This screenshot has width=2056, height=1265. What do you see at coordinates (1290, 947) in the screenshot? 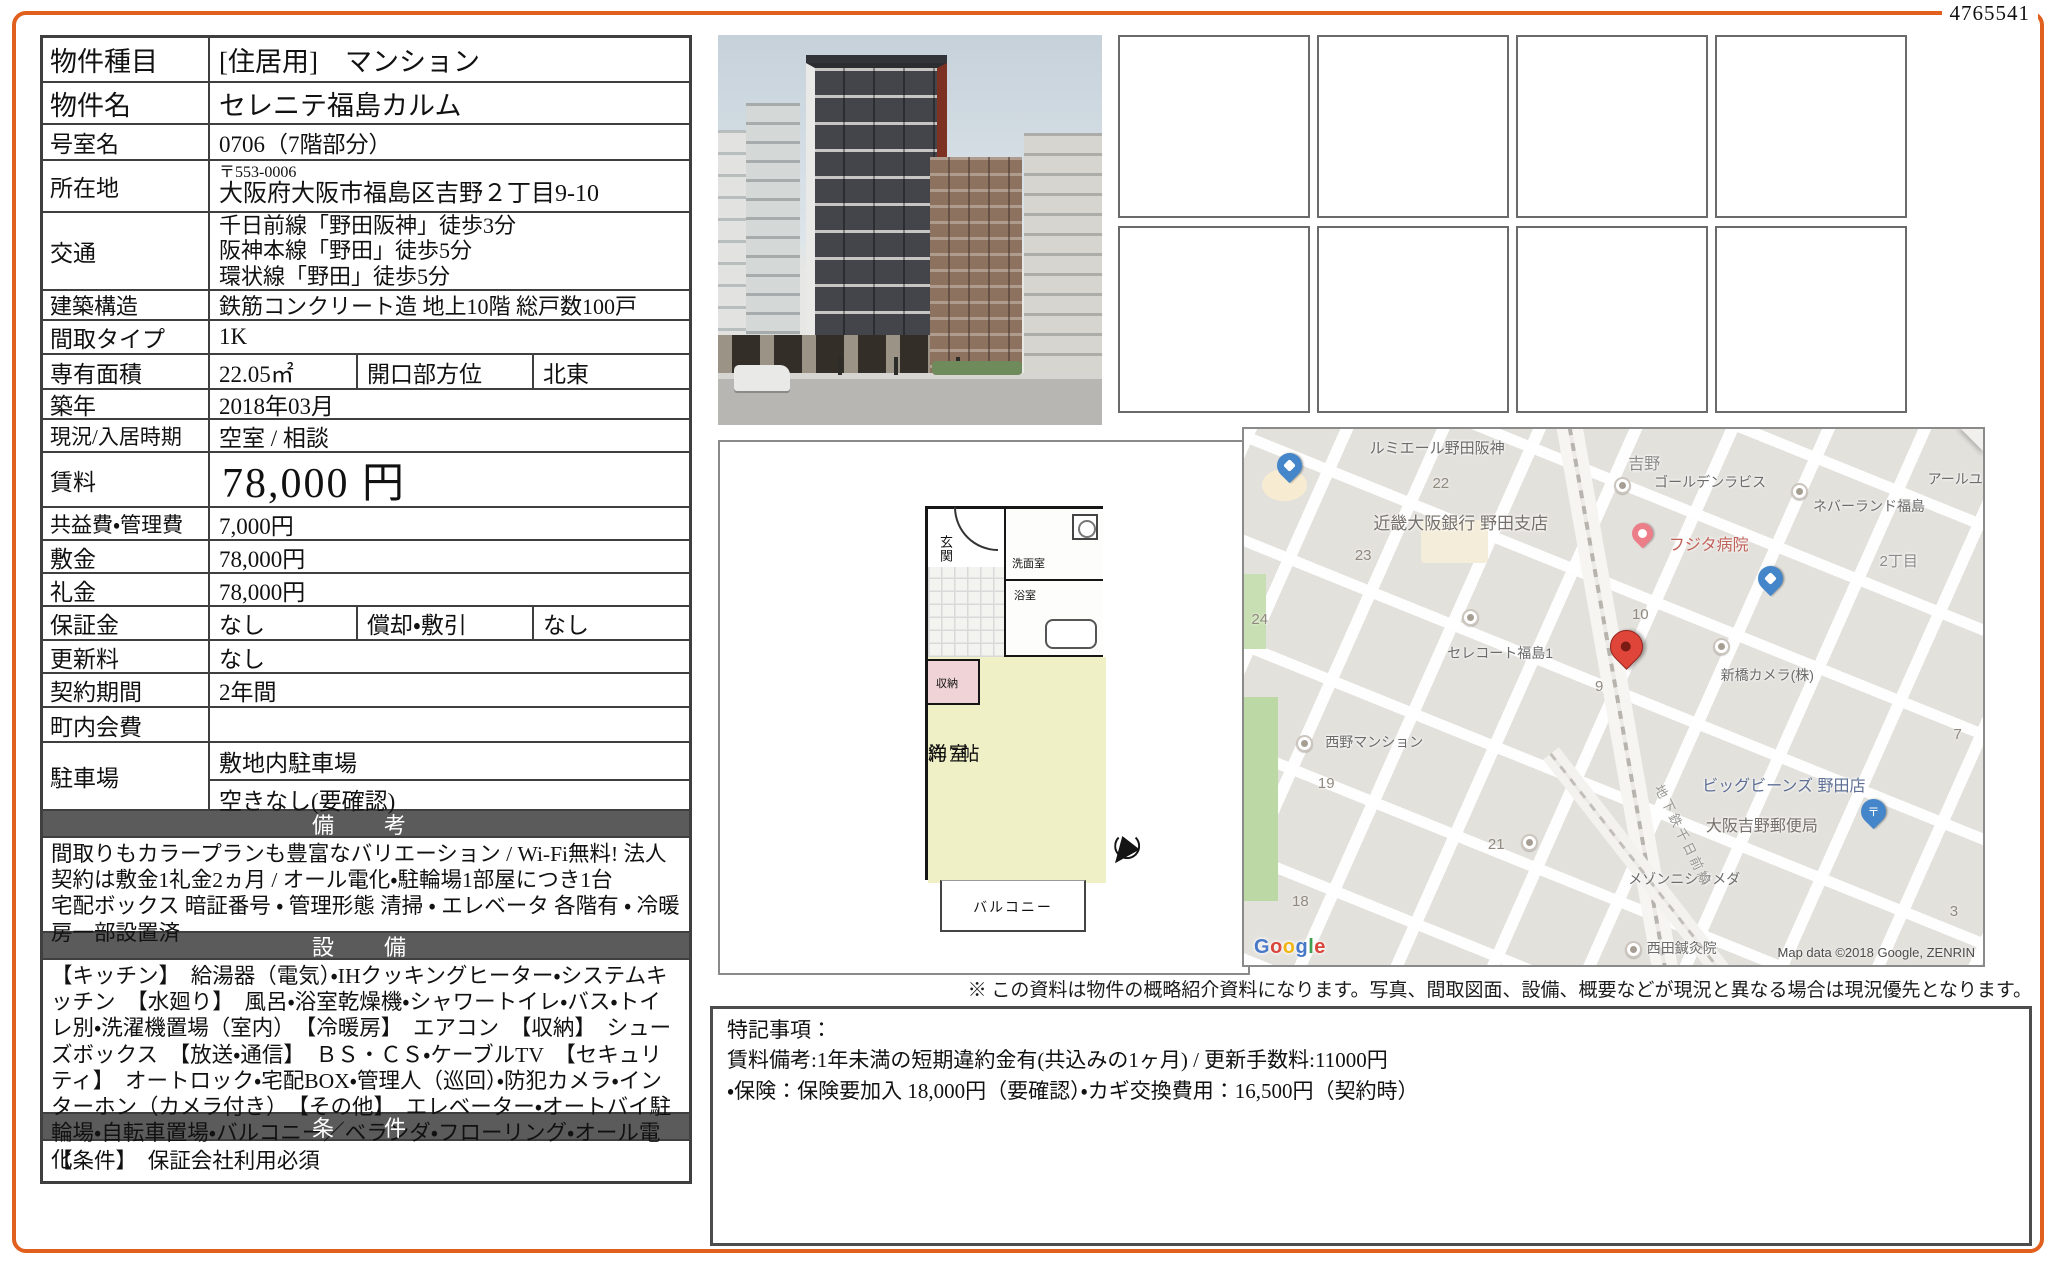
I see `google-logo: Google` at bounding box center [1290, 947].